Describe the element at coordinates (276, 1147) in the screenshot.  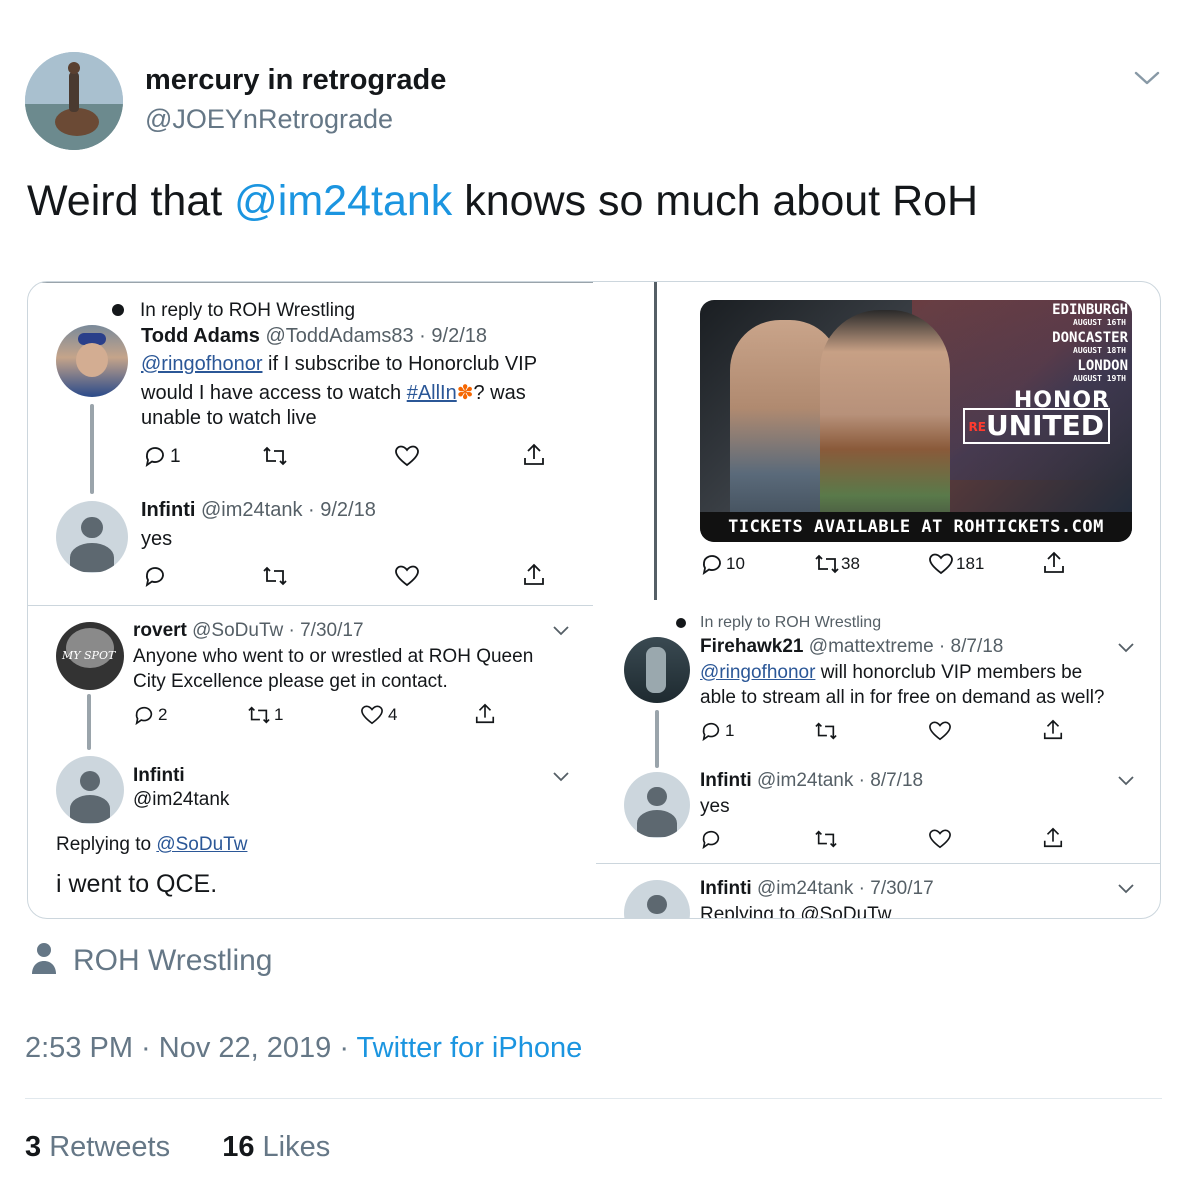
I see `likes-stat: 16 Likes` at that location.